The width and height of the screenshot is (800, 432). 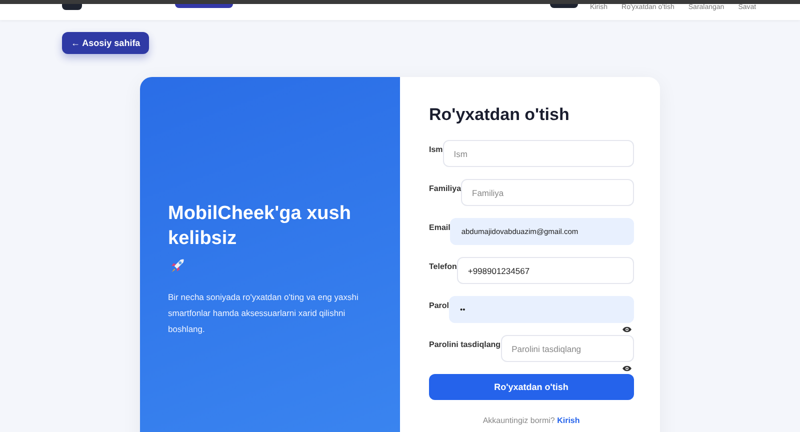 I want to click on field-label: Ism, so click(x=436, y=149).